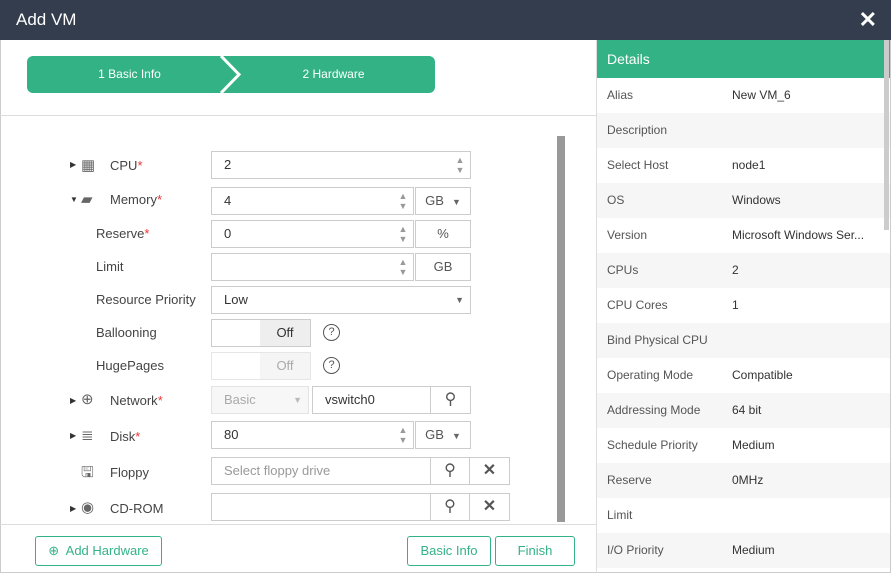 The width and height of the screenshot is (891, 573). What do you see at coordinates (312, 267) in the screenshot?
I see `limit-input: ▲ ▼` at bounding box center [312, 267].